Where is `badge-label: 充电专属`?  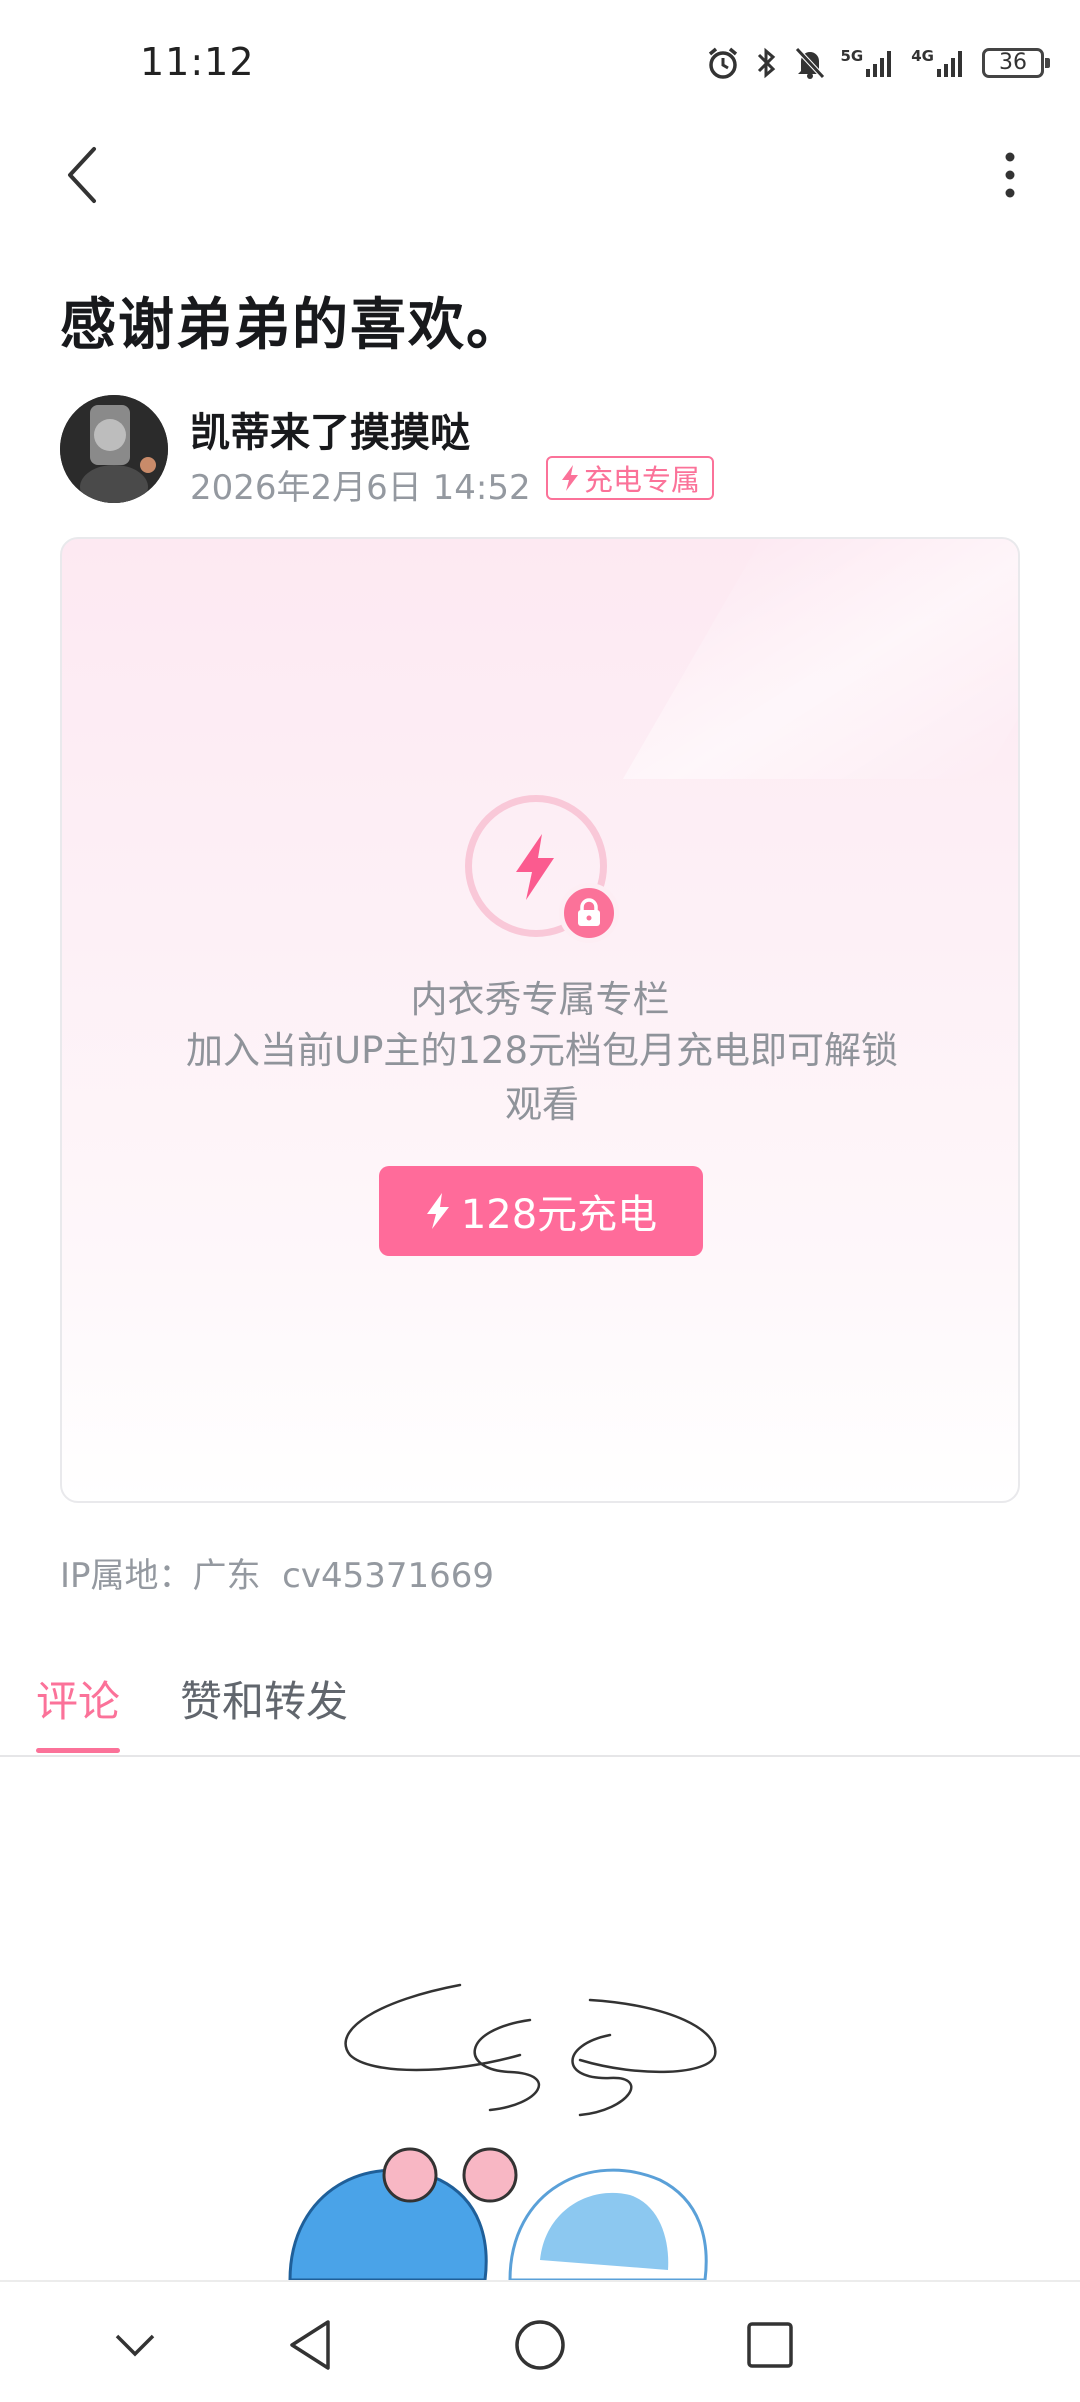
badge-label: 充电专属 is located at coordinates (642, 480).